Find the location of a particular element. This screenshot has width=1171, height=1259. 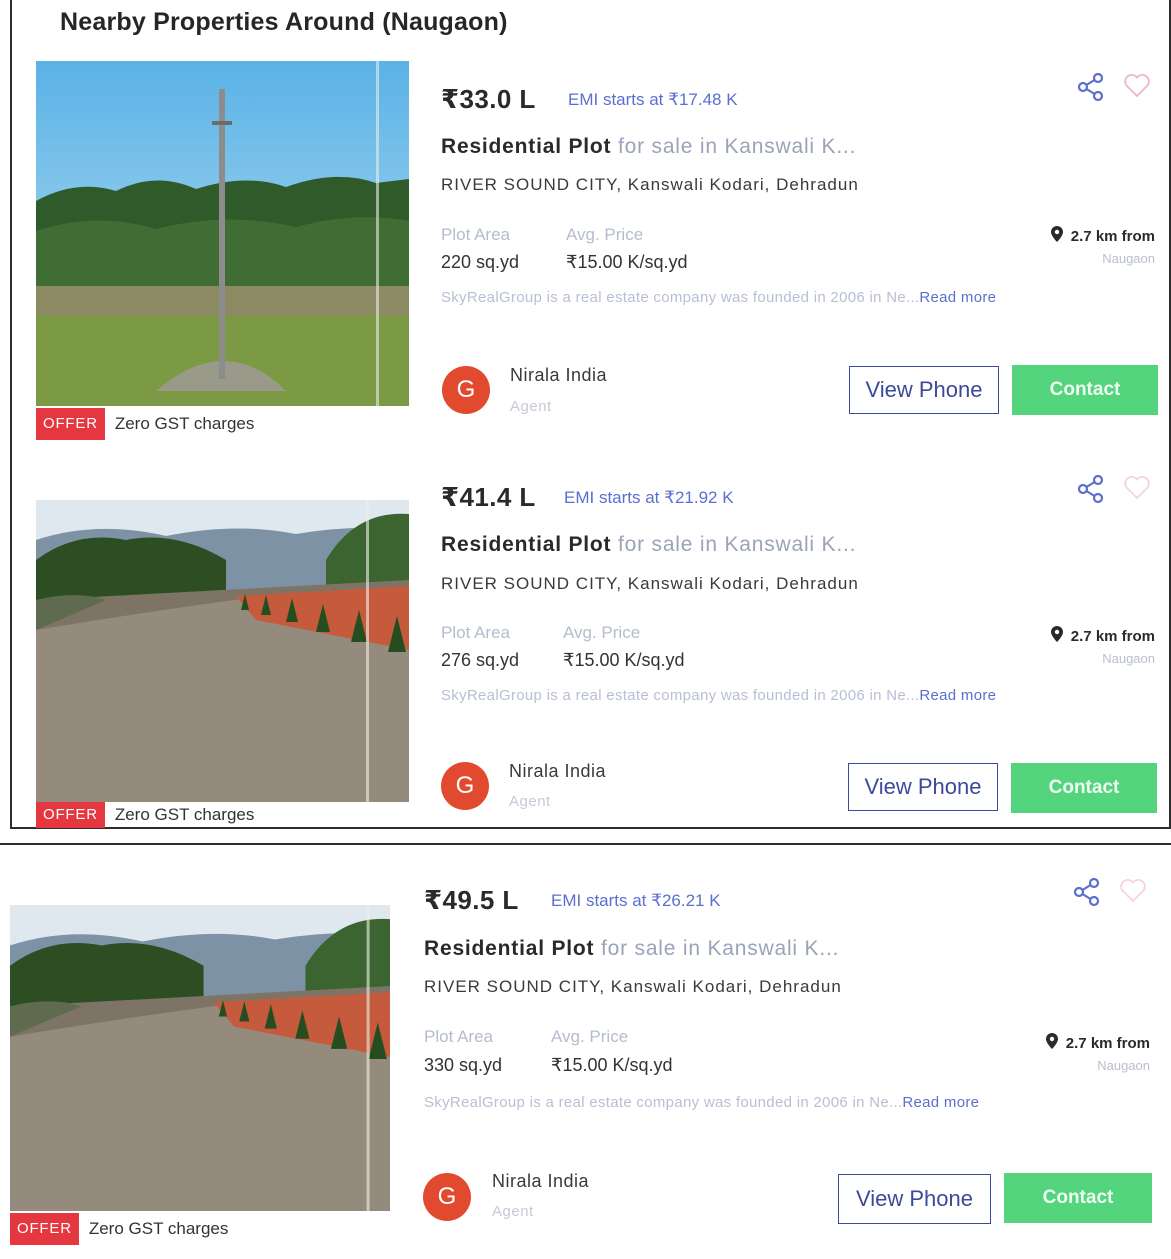

plot-area-value: 220 sq.yd is located at coordinates (480, 262).